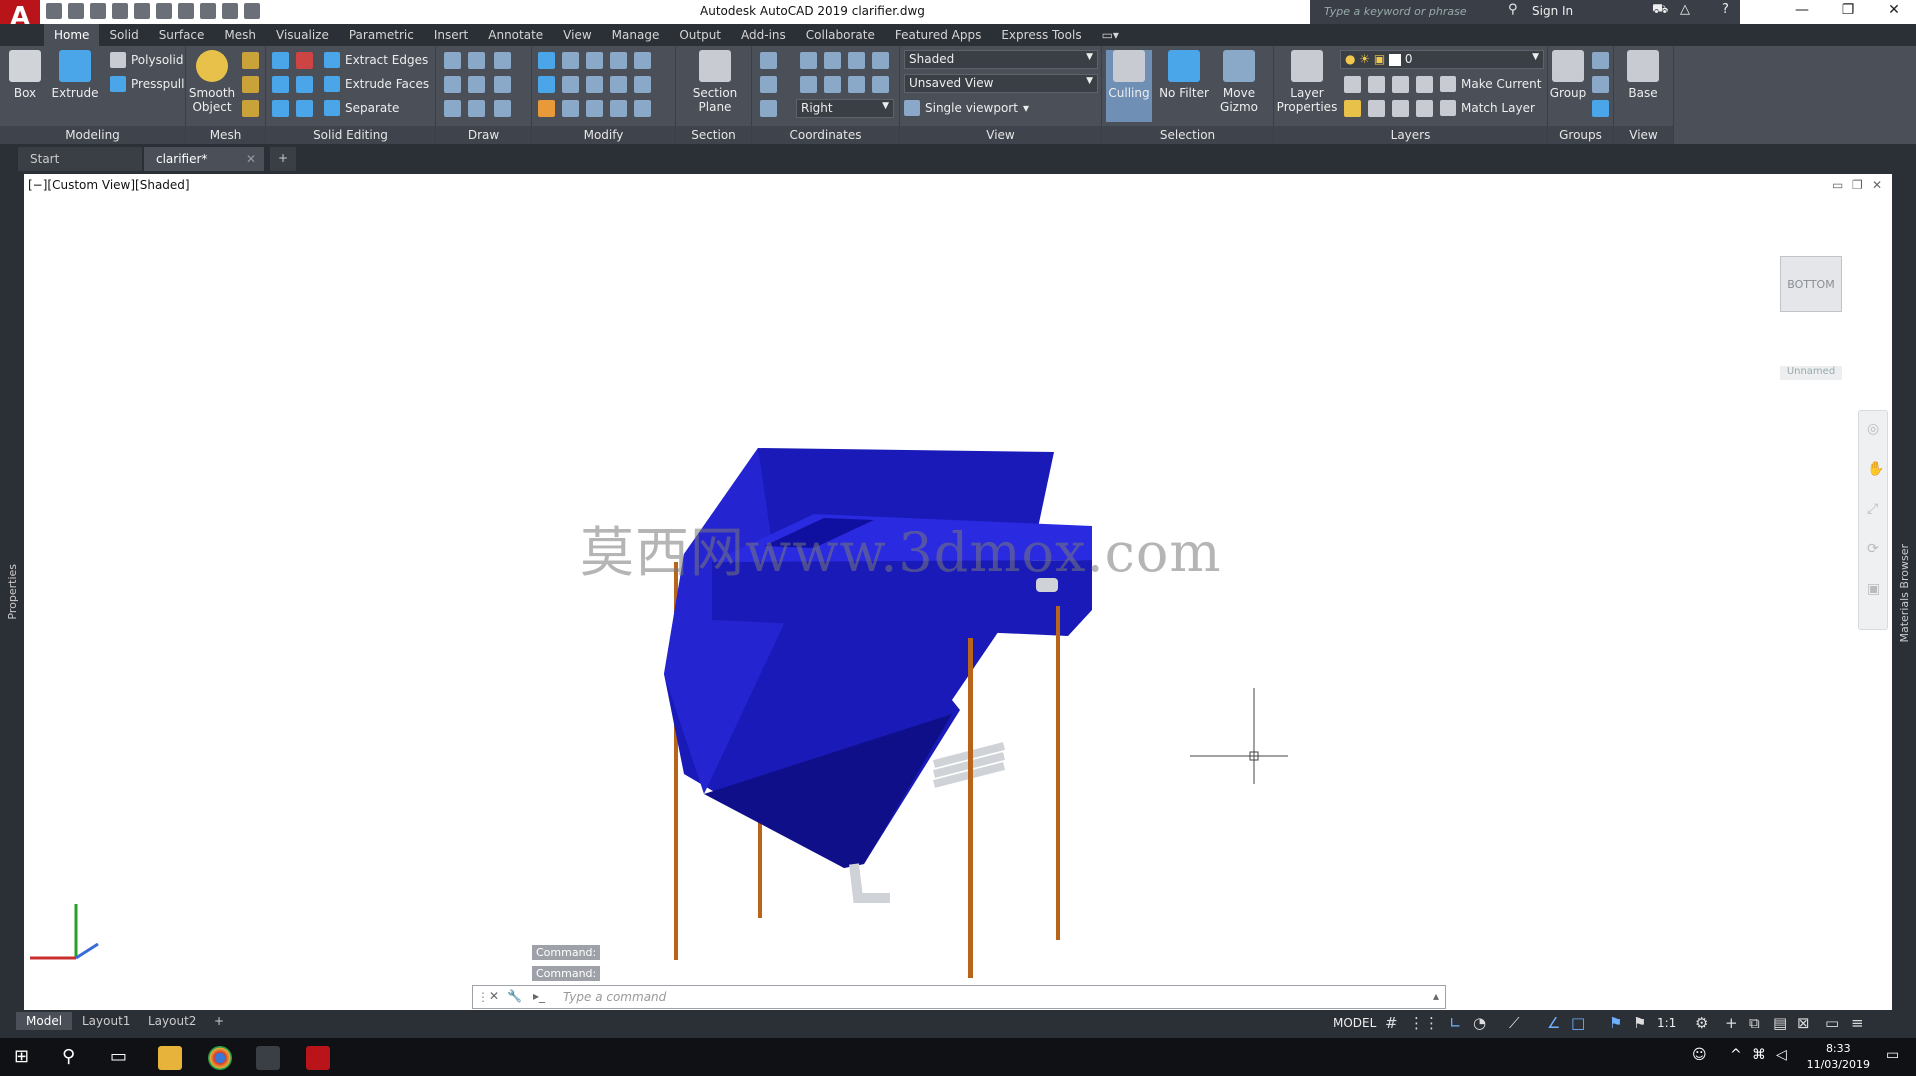 This screenshot has height=1076, width=1916. Describe the element at coordinates (1615, 1023) in the screenshot. I see `annotation-visibility-icon: ⚑` at that location.